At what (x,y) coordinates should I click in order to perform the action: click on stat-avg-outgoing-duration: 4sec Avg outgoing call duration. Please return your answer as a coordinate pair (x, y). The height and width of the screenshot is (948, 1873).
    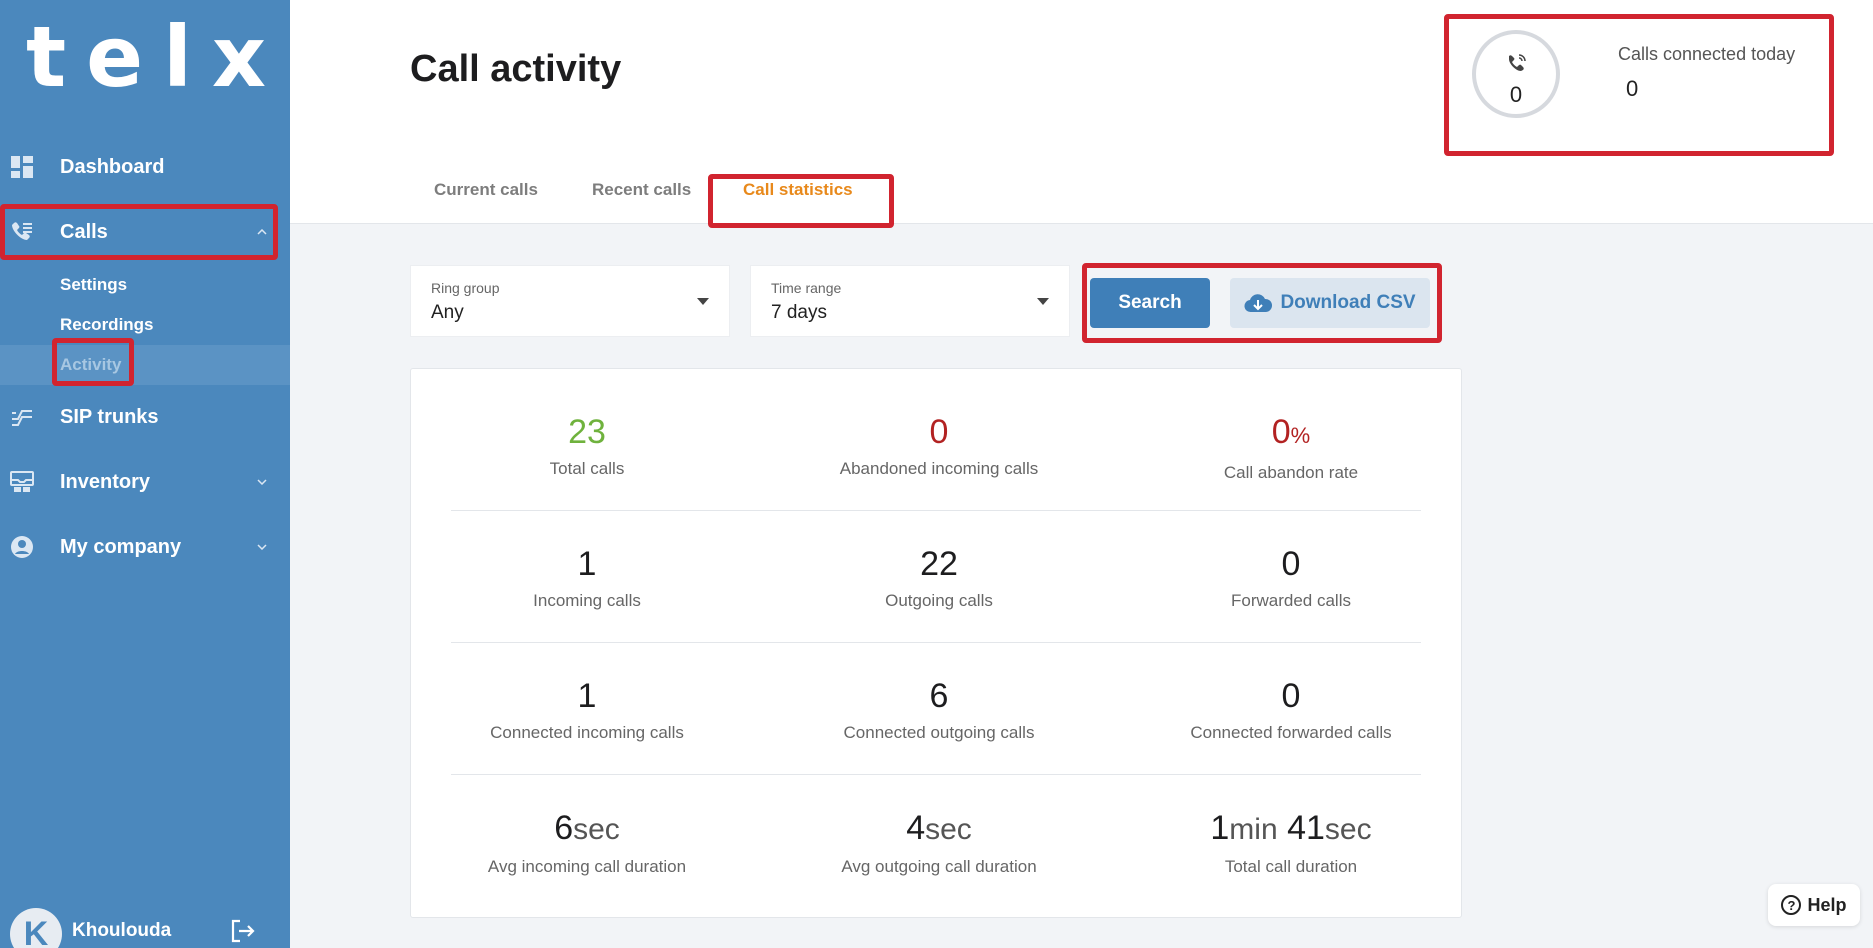
    Looking at the image, I should click on (939, 842).